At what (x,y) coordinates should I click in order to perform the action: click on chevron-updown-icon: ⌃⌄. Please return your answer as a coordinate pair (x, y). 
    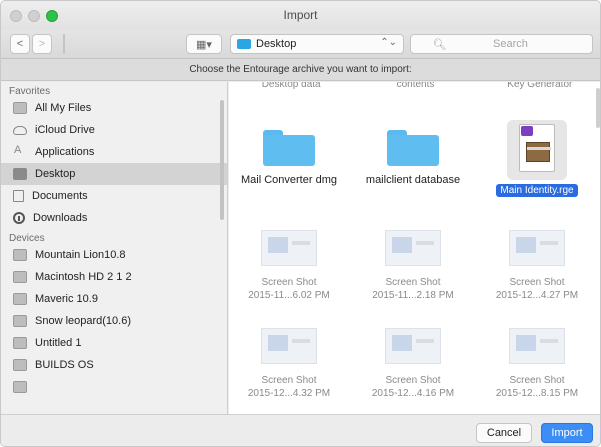
    Looking at the image, I should click on (388, 42).